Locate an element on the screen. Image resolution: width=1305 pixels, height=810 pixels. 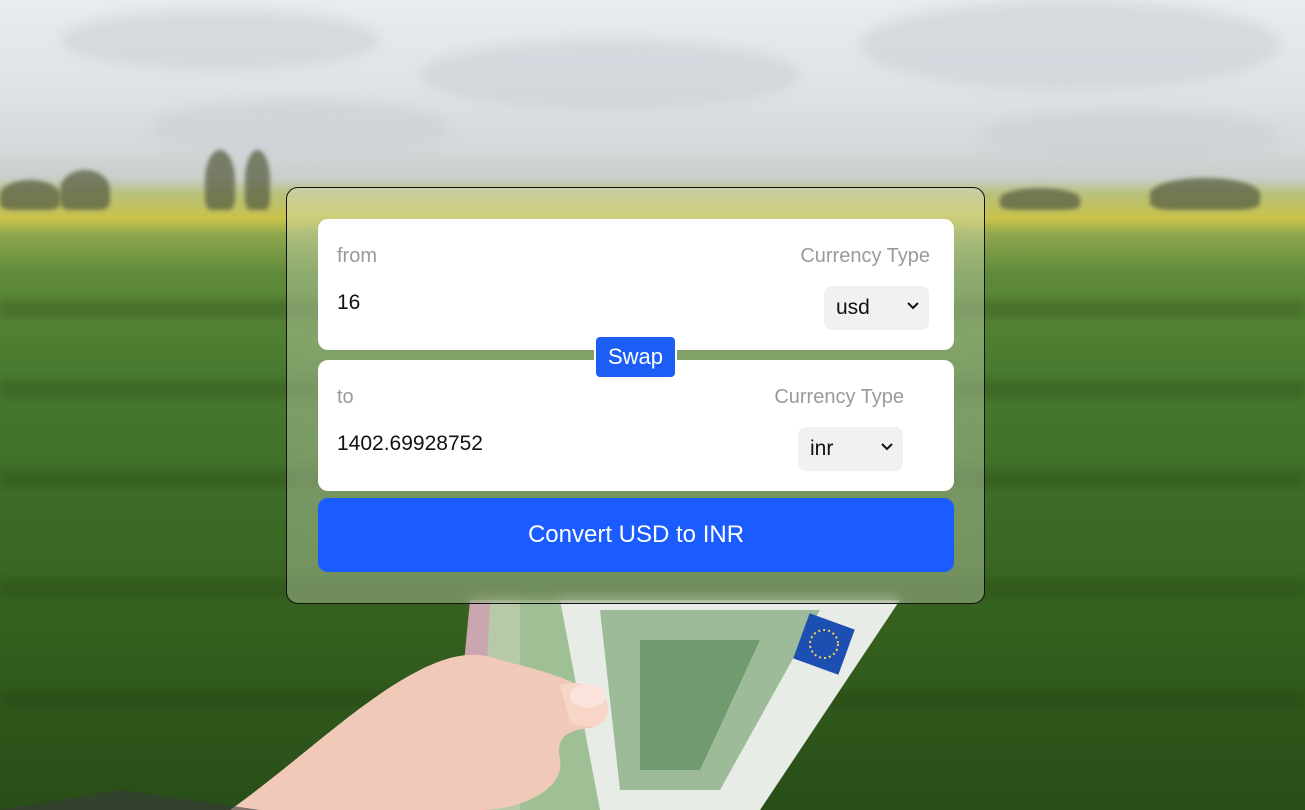
from-currency-select: usd is located at coordinates (876, 308).